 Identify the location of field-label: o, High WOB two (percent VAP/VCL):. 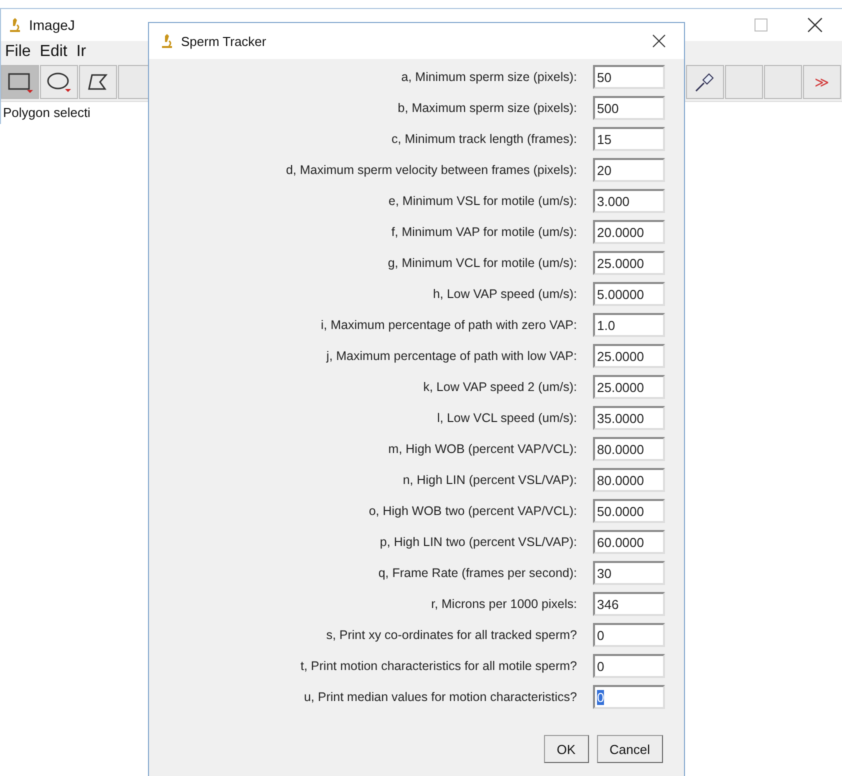
(472, 511).